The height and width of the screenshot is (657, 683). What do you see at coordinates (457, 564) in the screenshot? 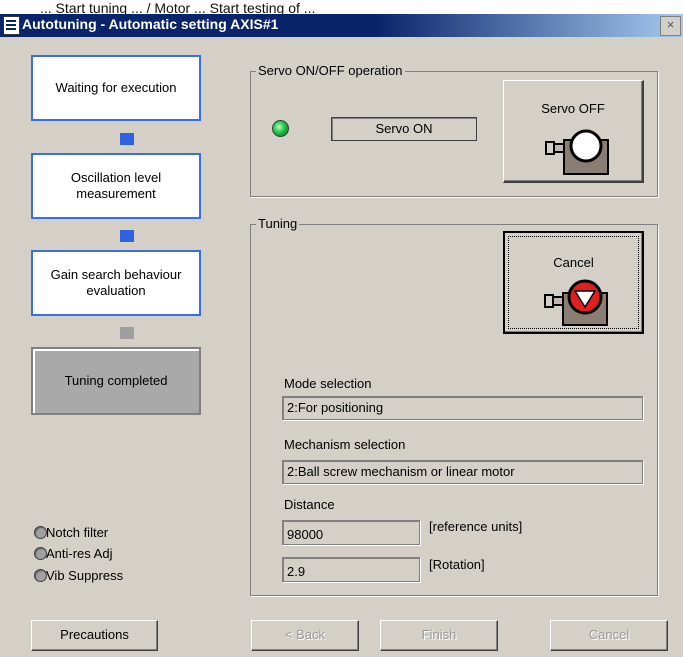
I see `rotation-unit-label: [Rotation]` at bounding box center [457, 564].